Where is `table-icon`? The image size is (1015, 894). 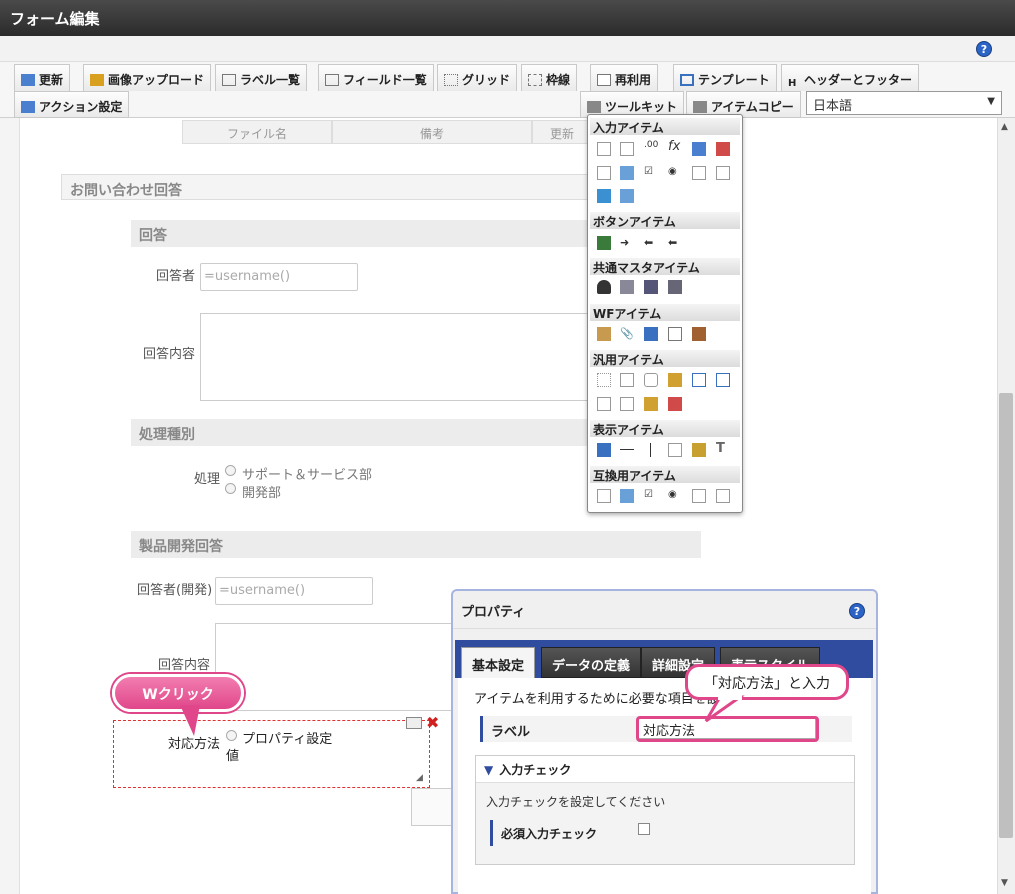
table-icon is located at coordinates (414, 723).